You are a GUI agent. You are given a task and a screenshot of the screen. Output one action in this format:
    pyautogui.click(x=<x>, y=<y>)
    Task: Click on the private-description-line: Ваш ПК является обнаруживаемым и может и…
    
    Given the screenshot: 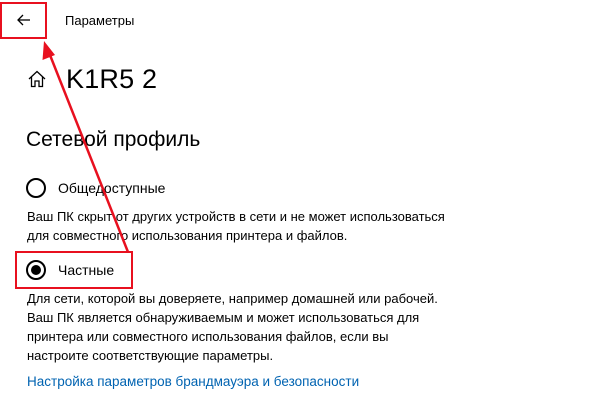 What is the action you would take?
    pyautogui.click(x=223, y=317)
    